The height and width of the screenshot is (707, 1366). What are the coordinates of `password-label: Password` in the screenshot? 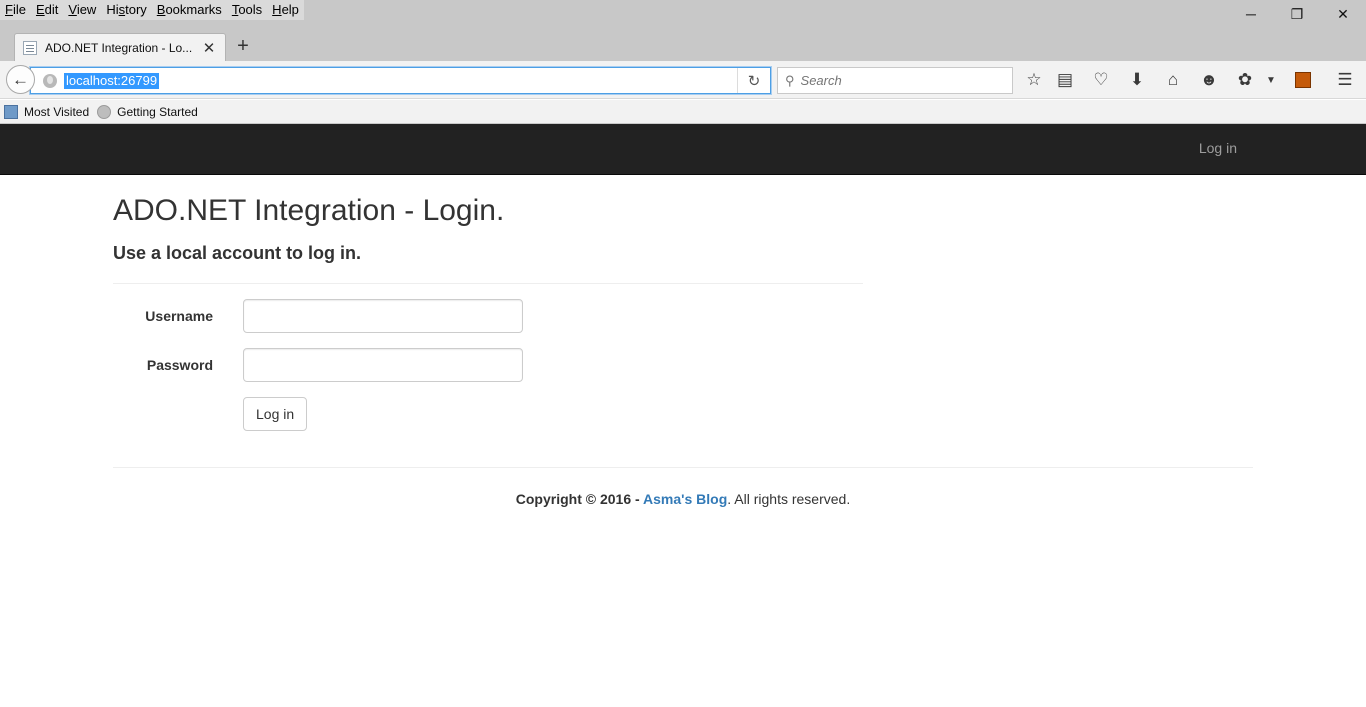 It's located at (179, 365).